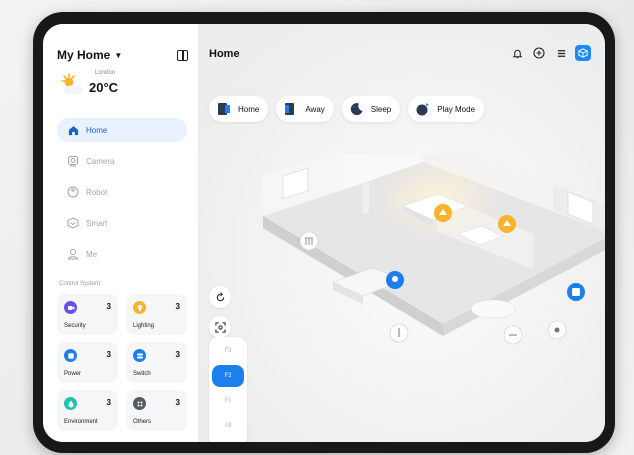  Describe the element at coordinates (583, 53) in the screenshot. I see `3d-view-icon` at that location.